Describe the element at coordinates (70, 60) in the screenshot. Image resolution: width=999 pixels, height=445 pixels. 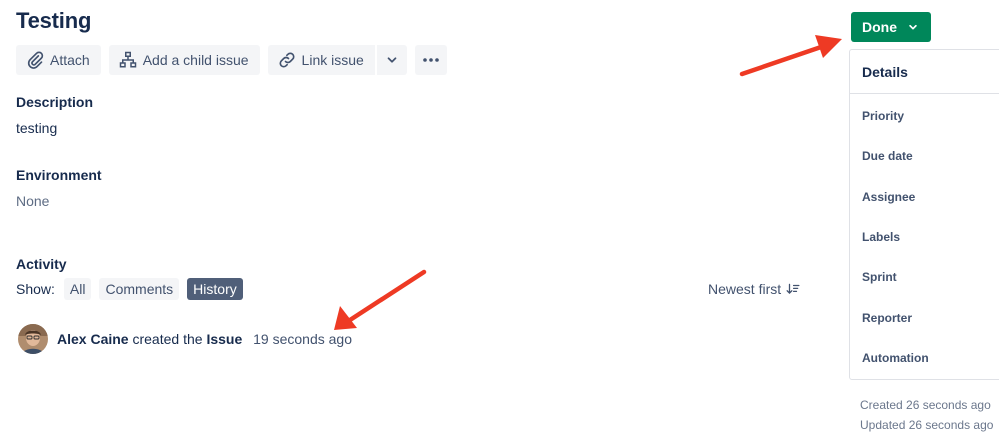
I see `attach-label: Attach` at that location.